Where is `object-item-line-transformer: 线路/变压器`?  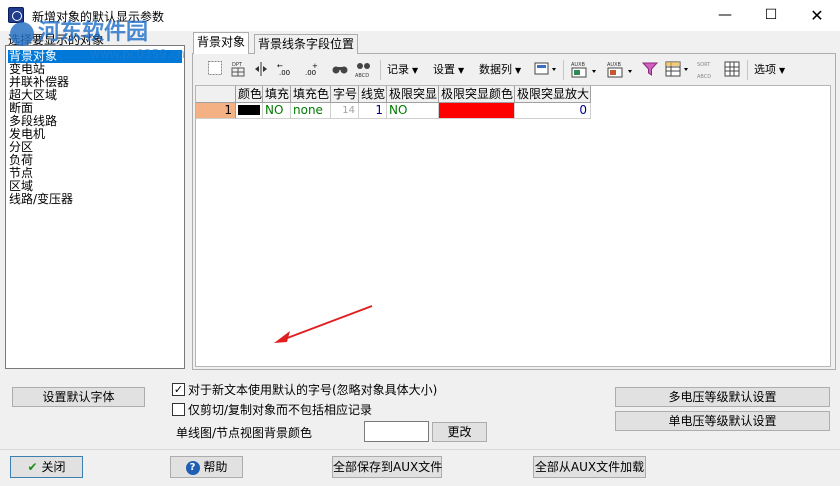 object-item-line-transformer: 线路/变压器 is located at coordinates (41, 199).